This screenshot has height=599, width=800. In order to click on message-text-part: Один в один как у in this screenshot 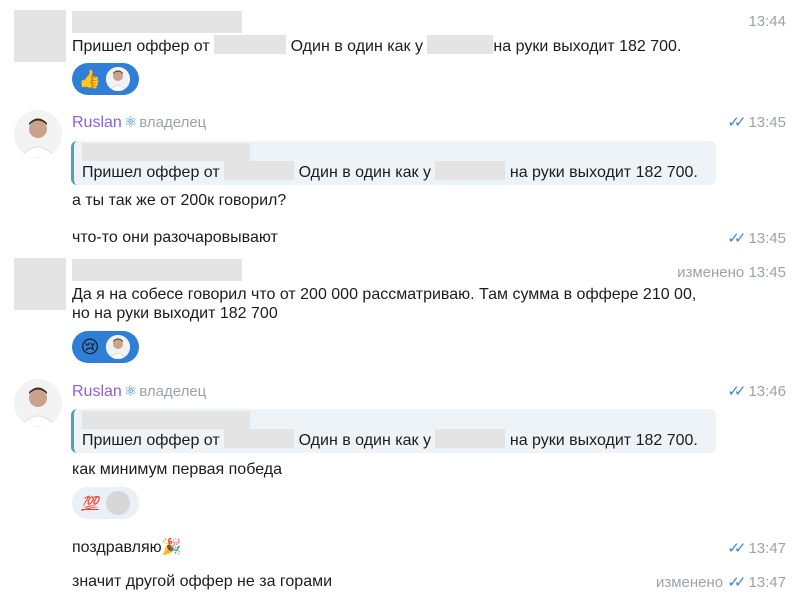, I will do `click(356, 46)`.